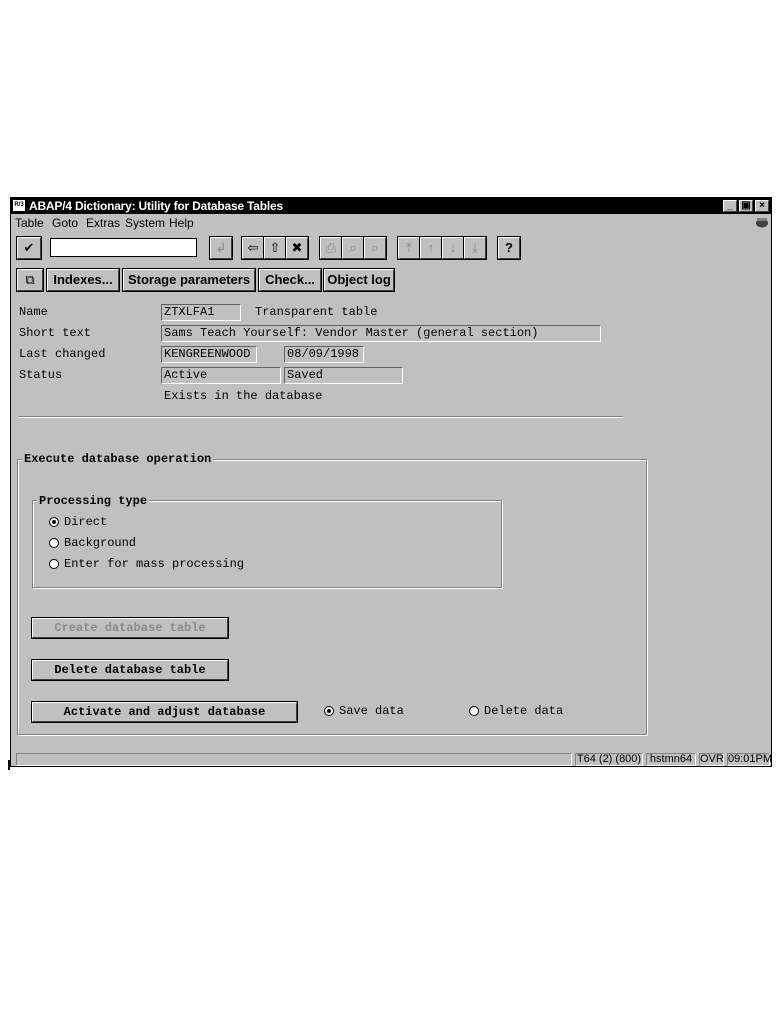  What do you see at coordinates (62, 354) in the screenshot?
I see `last-changed-label: Last changed` at bounding box center [62, 354].